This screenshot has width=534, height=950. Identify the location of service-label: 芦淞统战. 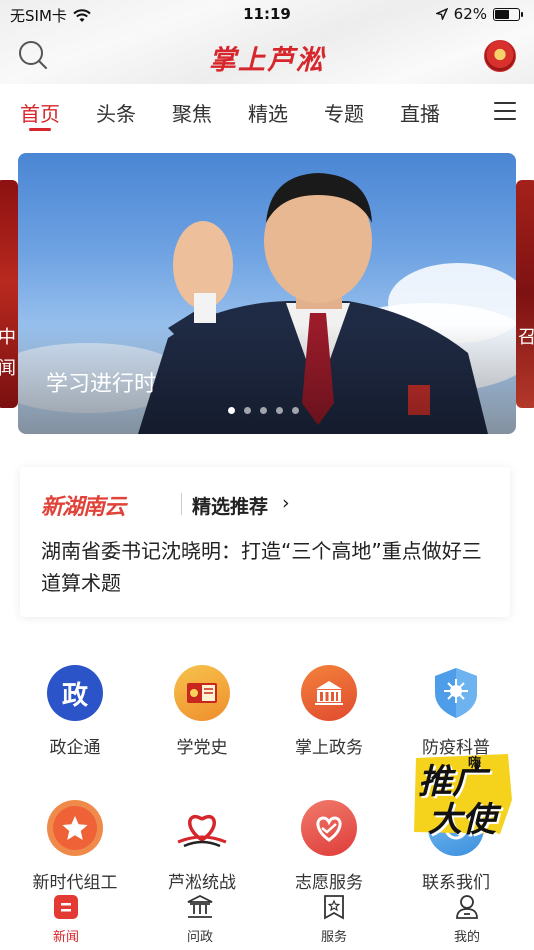
(202, 883).